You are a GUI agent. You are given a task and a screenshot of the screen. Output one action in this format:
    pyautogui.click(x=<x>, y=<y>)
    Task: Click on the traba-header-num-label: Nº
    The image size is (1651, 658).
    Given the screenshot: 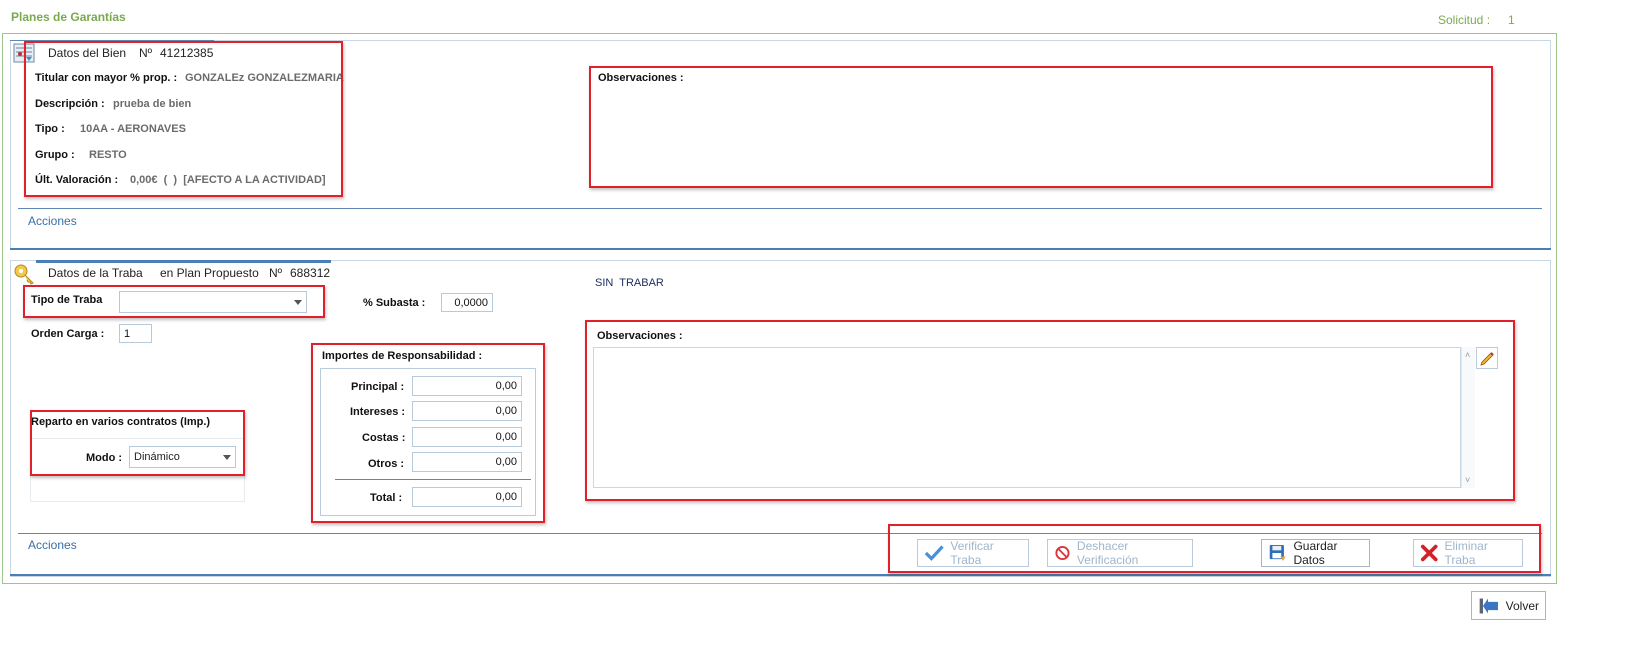 What is the action you would take?
    pyautogui.click(x=276, y=273)
    